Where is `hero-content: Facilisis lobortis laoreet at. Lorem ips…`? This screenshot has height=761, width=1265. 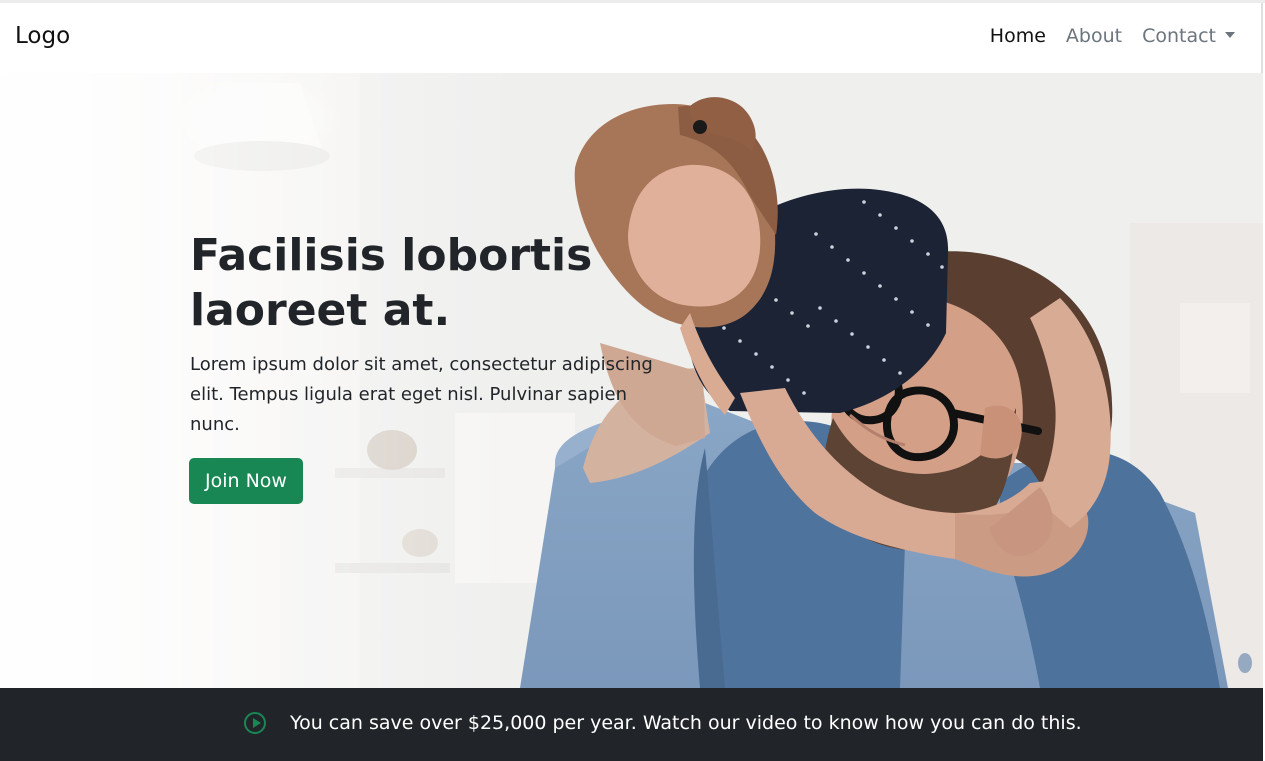 hero-content: Facilisis lobortis laoreet at. Lorem ips… is located at coordinates (449, 366).